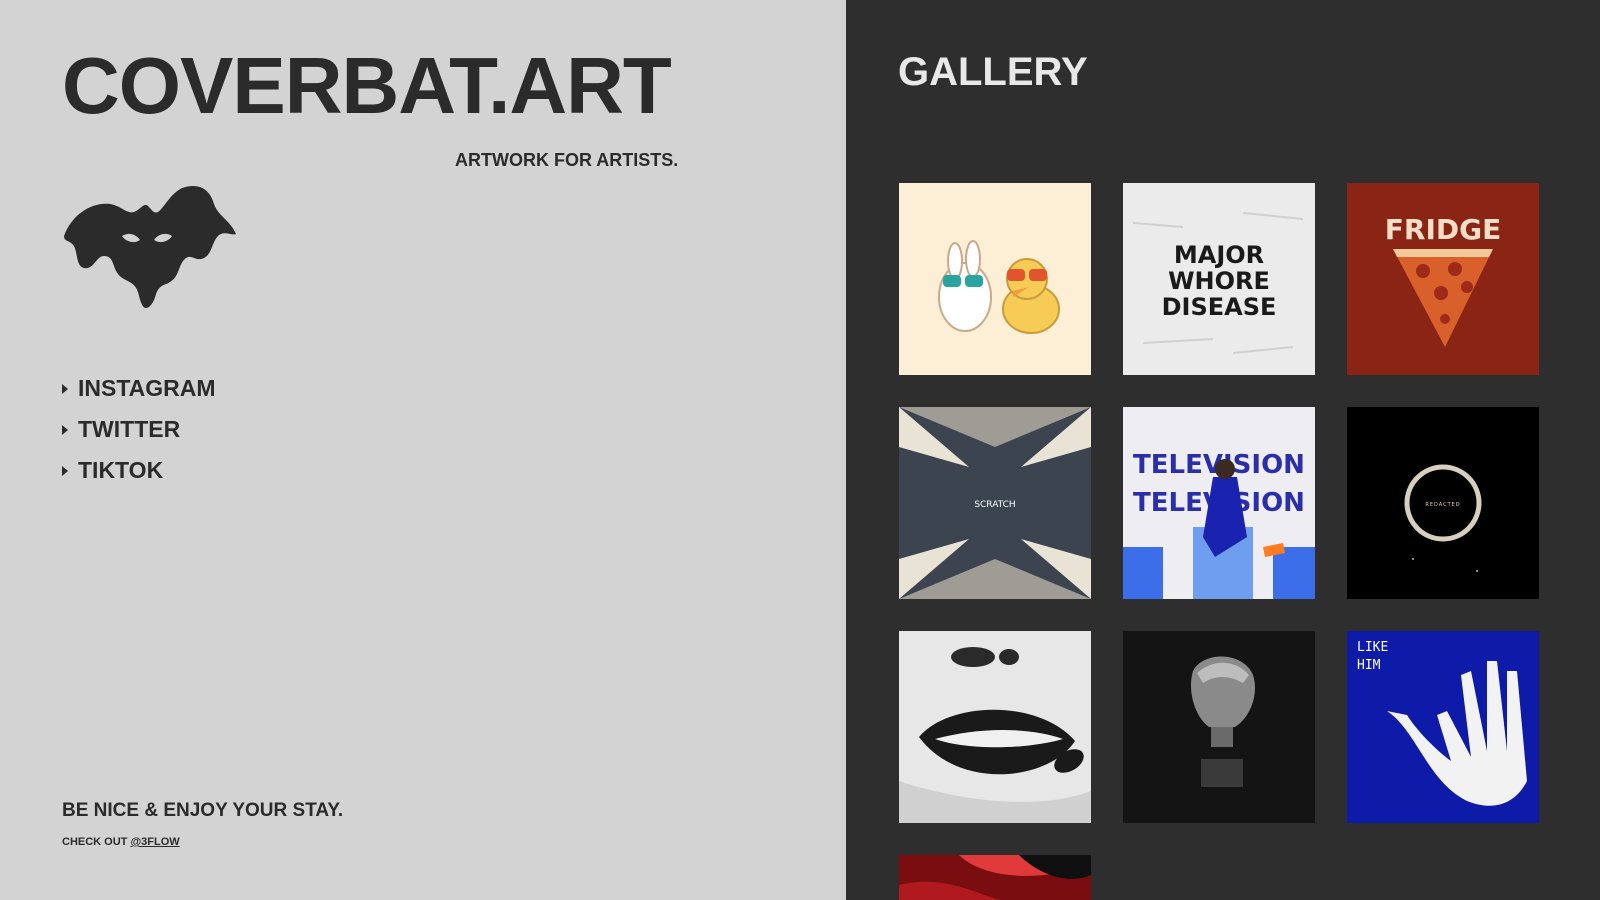 This screenshot has width=1600, height=900. I want to click on artwork-title: REDACTED, so click(1442, 505).